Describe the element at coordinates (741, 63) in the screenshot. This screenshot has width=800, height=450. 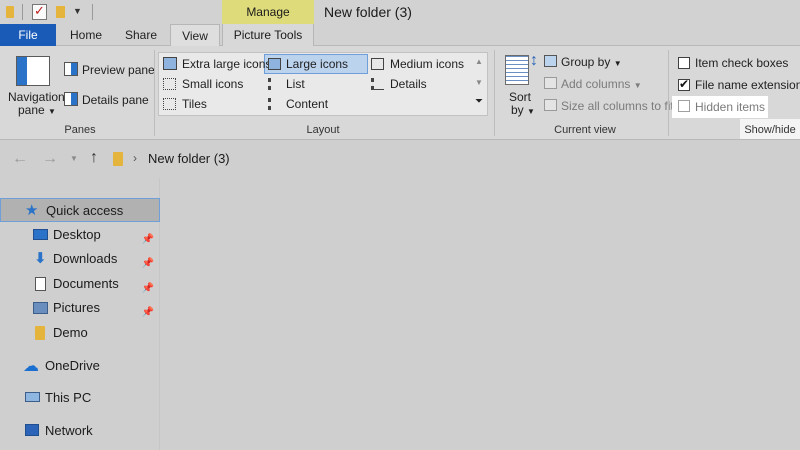
I see `item-check-boxes-label: Item check boxes` at that location.